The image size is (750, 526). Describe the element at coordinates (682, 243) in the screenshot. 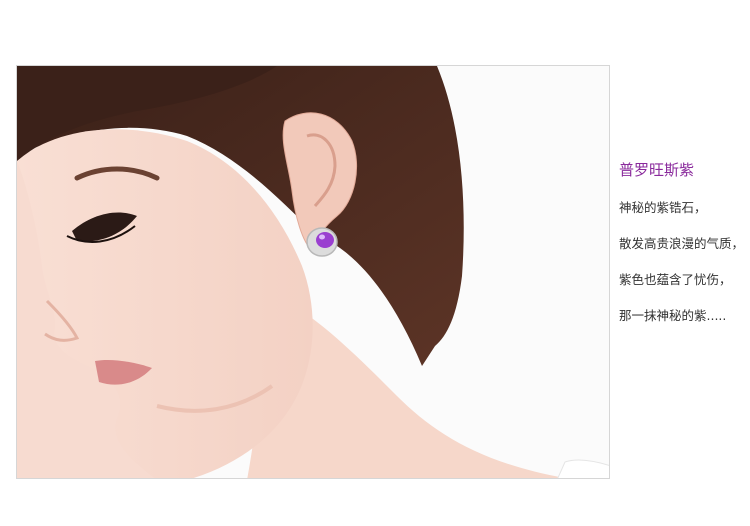

I see `description-line: 散发高贵浪漫的气质，` at that location.